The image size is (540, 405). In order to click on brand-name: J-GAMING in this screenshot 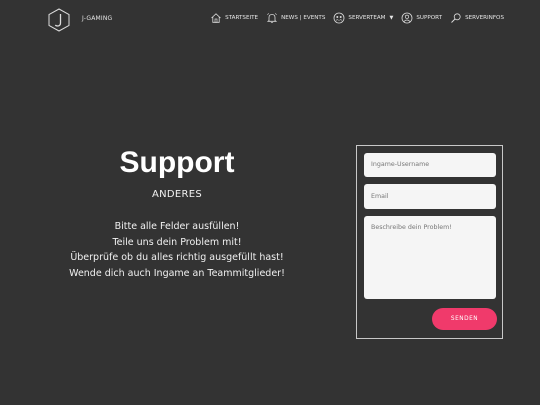, I will do `click(97, 18)`.